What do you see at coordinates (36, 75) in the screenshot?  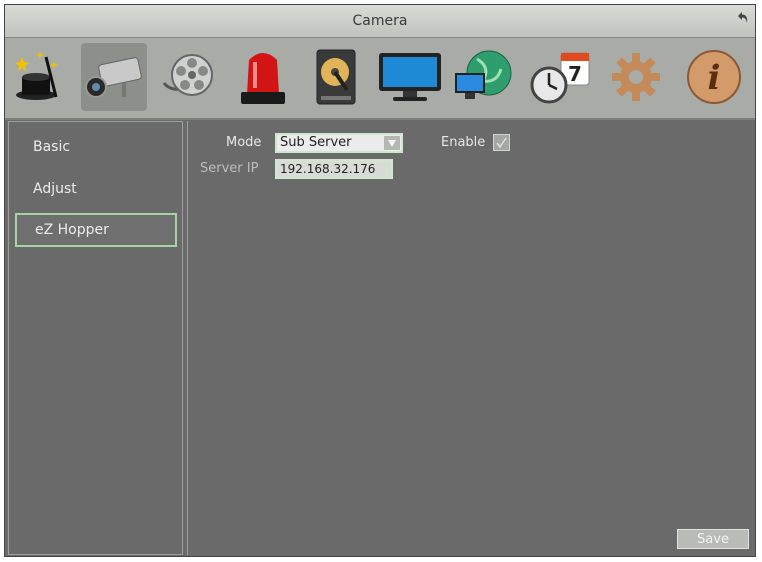 I see `magic-wizard-icon` at bounding box center [36, 75].